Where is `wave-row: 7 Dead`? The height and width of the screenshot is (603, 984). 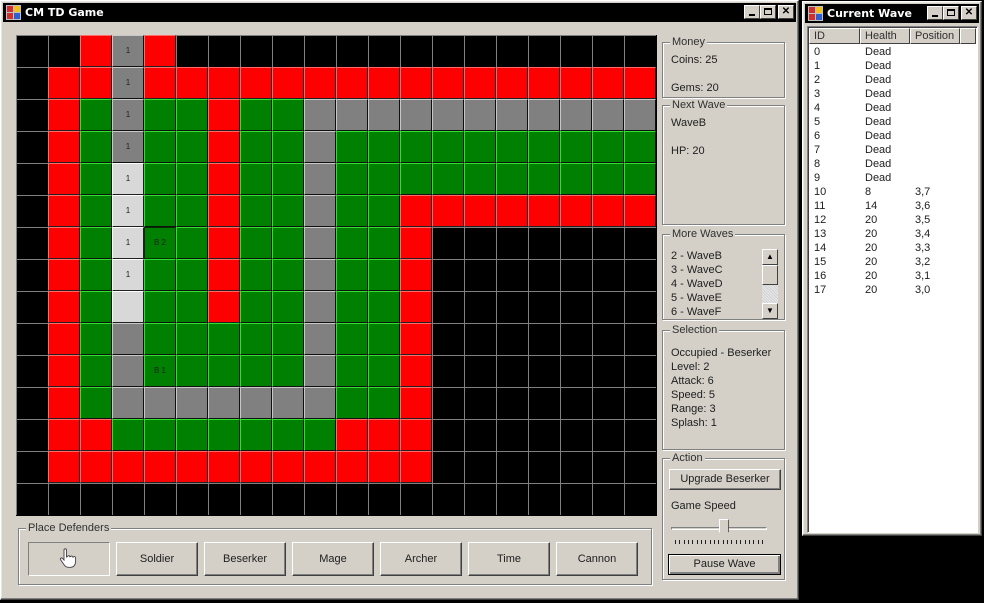 wave-row: 7 Dead is located at coordinates (884, 150).